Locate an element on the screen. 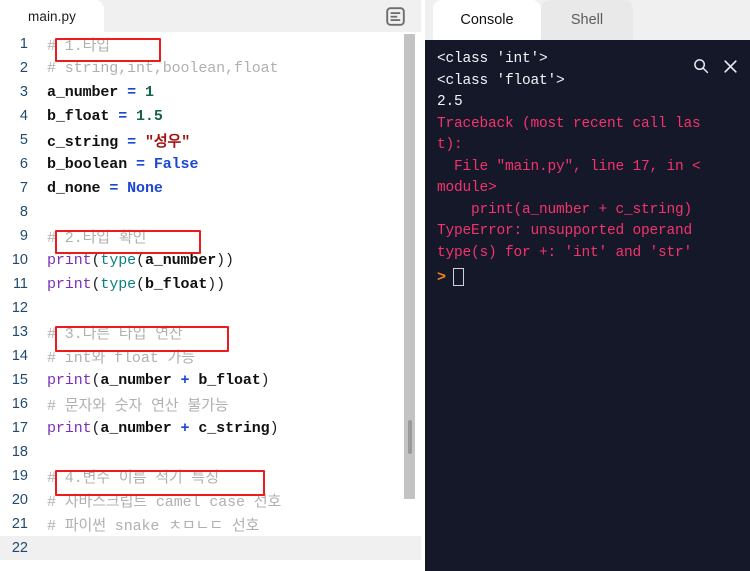 The width and height of the screenshot is (750, 571). line-content: b_float = 1.5 is located at coordinates (105, 116).